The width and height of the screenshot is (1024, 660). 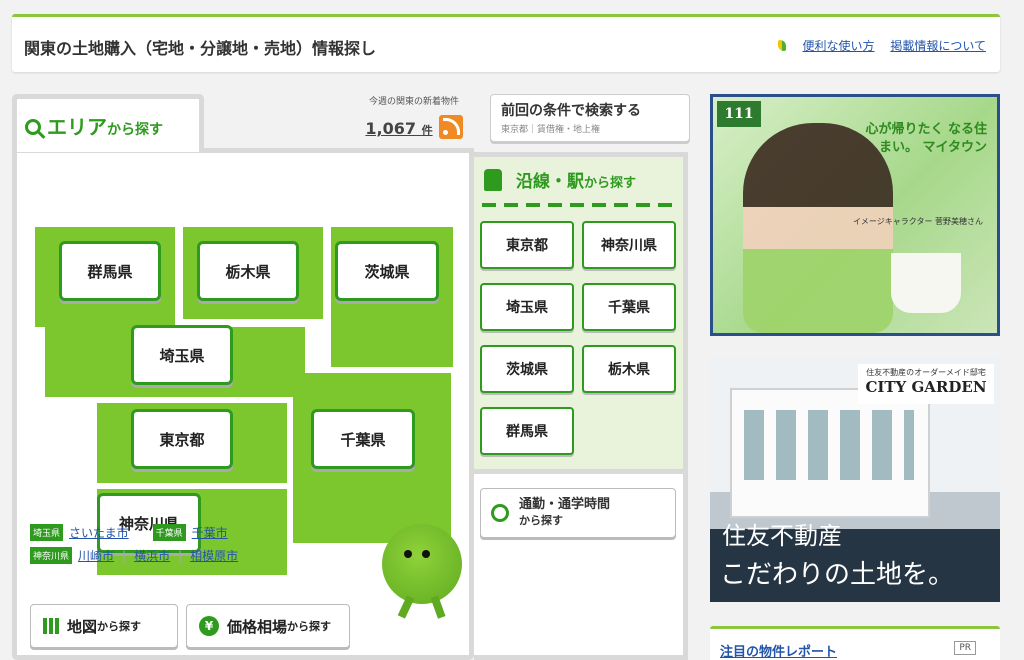 I want to click on header-links: 便利な使い方 掲載情報について, so click(x=881, y=45).